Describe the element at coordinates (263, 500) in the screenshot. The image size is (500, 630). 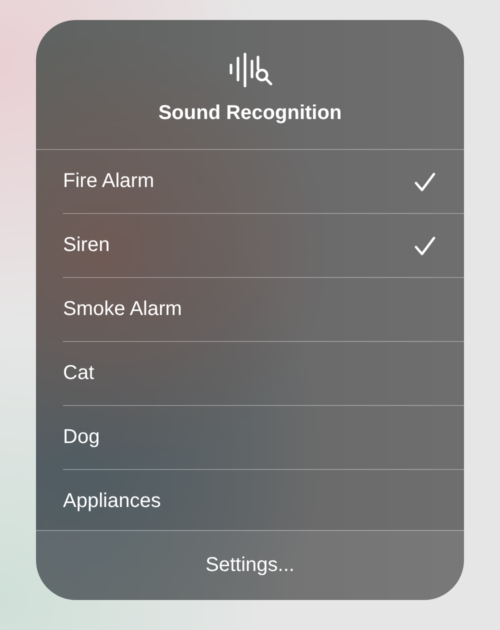
I see `sound-option: Appliances` at that location.